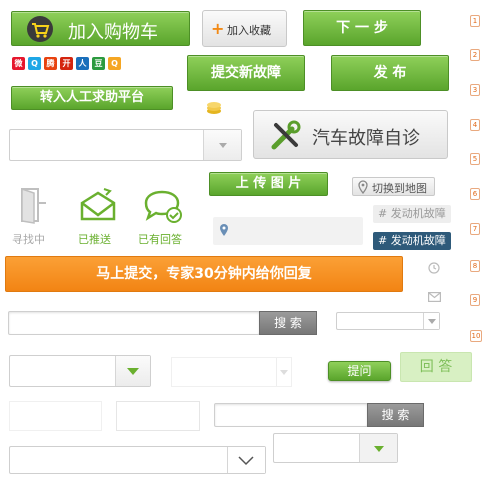  Describe the element at coordinates (231, 372) in the screenshot. I see `select-dropdown-disabled` at that location.